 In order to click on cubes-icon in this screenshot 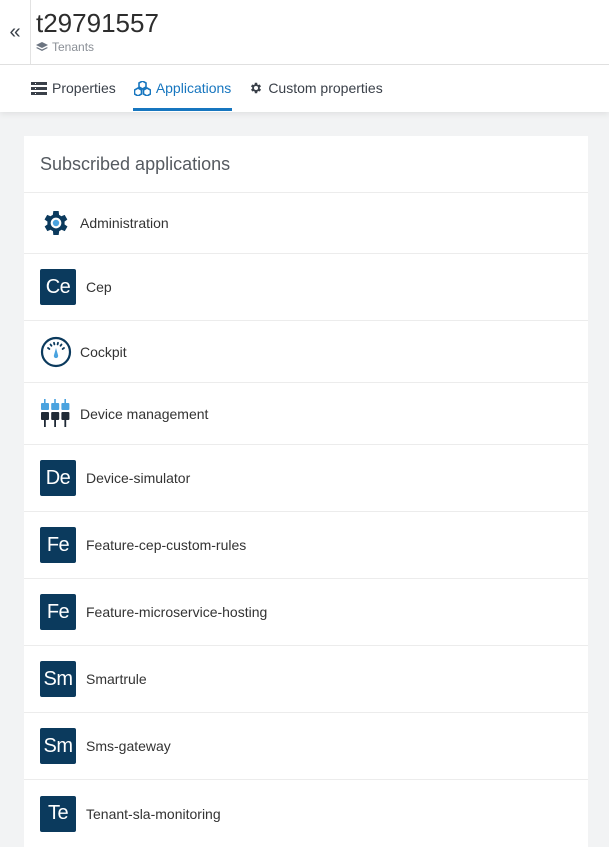, I will do `click(142, 88)`.